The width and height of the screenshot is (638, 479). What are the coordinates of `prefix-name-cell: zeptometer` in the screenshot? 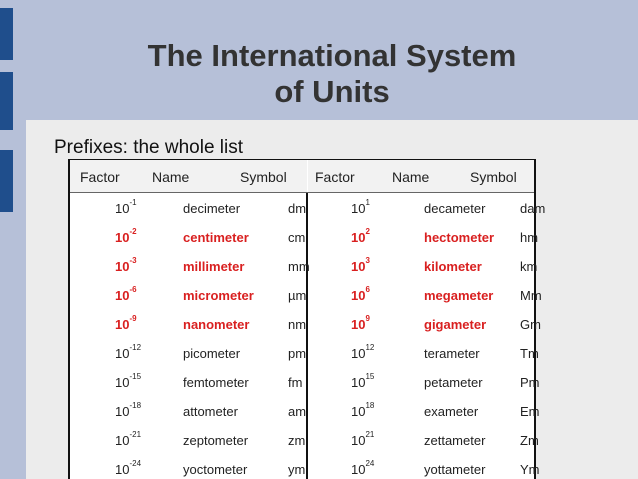 It's located at (216, 440).